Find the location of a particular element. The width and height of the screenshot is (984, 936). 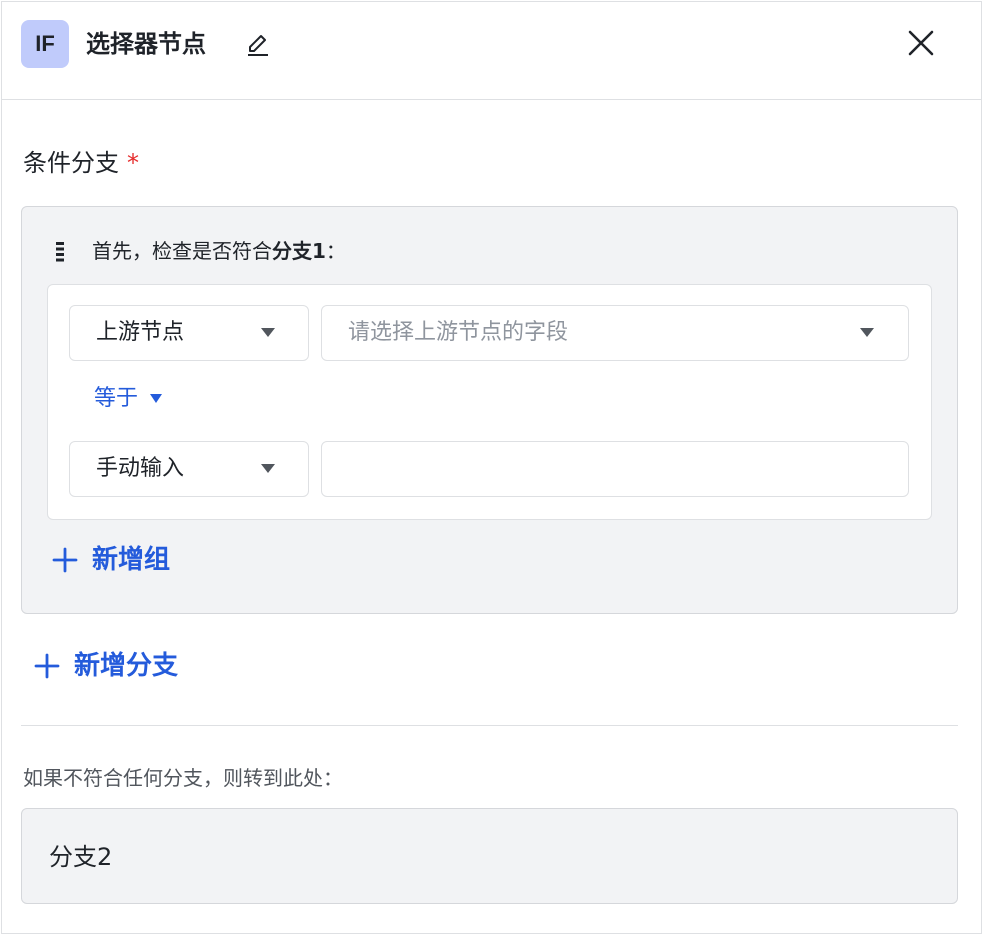

node-title: 选择器节点 is located at coordinates (146, 44).